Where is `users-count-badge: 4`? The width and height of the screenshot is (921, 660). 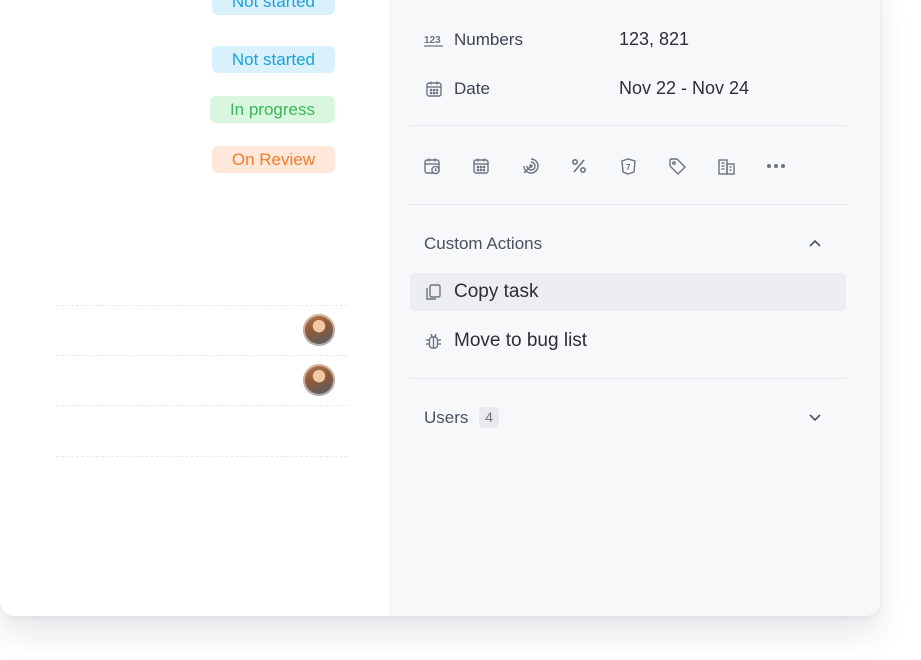 users-count-badge: 4 is located at coordinates (489, 417).